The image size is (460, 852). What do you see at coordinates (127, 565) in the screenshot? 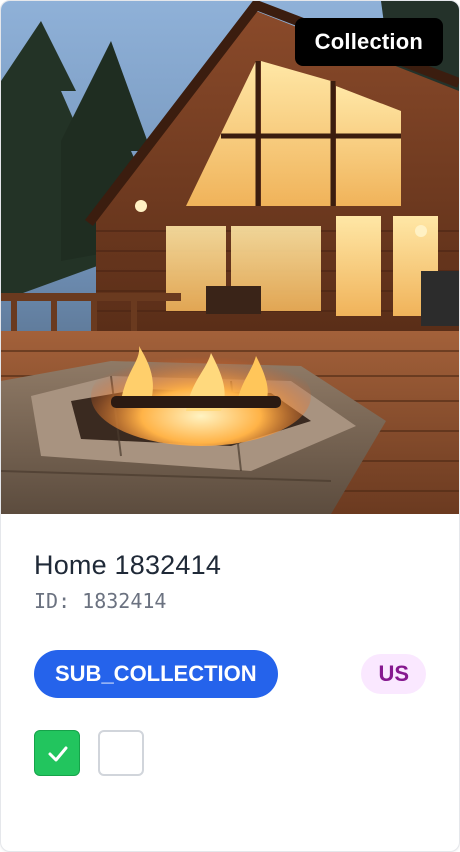
I see `property-title: Home 1832414` at bounding box center [127, 565].